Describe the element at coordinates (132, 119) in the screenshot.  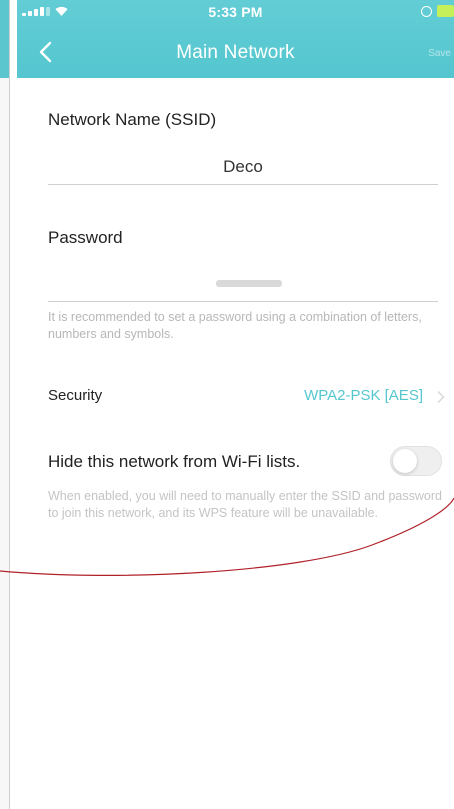
I see `ssid-label: Network Name (SSID)` at that location.